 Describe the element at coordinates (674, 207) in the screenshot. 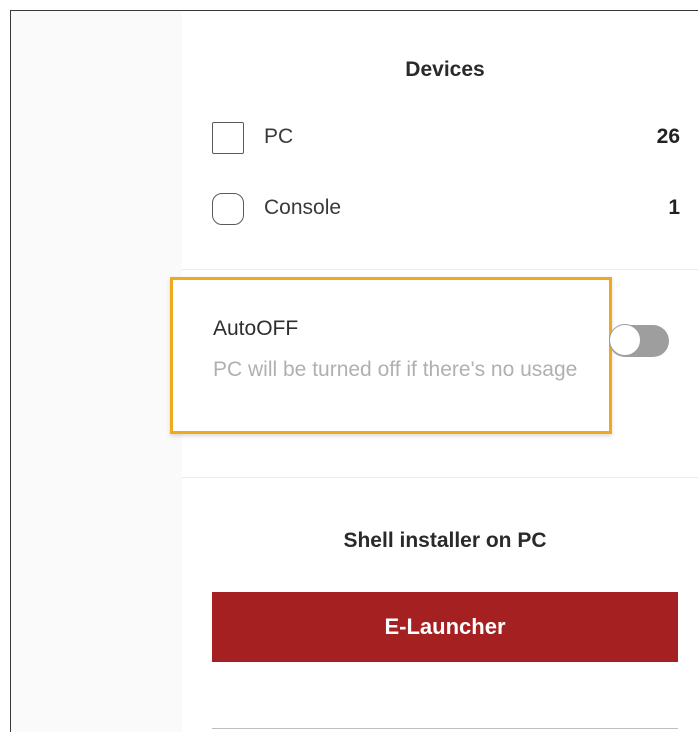

I see `console-count: 1` at that location.